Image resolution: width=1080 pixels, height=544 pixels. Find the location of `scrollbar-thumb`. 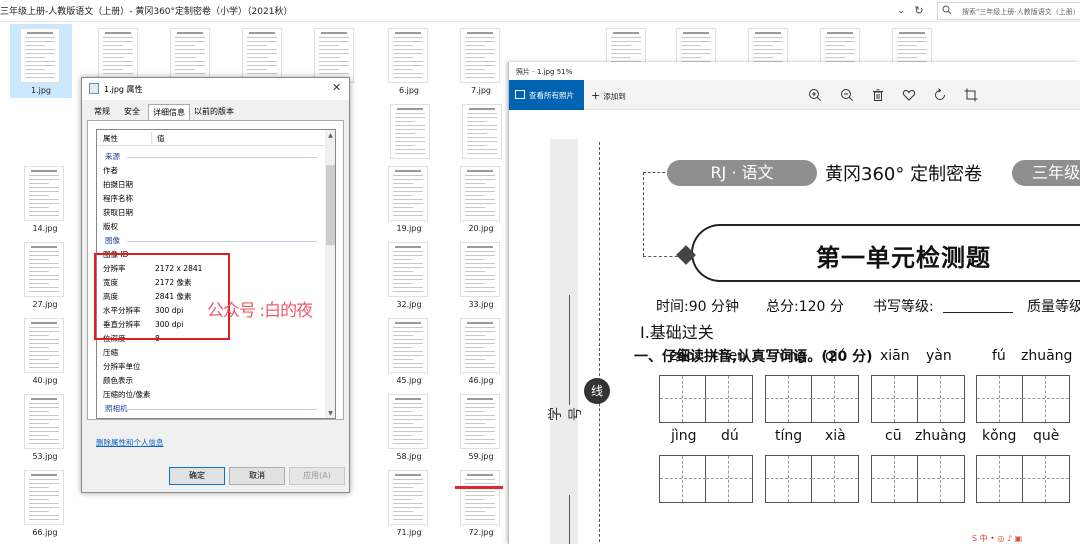

scrollbar-thumb is located at coordinates (330, 205).